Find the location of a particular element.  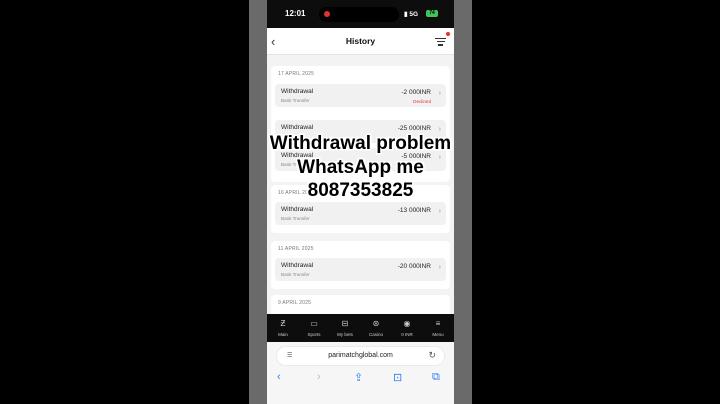

reload-icon: ↻ is located at coordinates (432, 355).